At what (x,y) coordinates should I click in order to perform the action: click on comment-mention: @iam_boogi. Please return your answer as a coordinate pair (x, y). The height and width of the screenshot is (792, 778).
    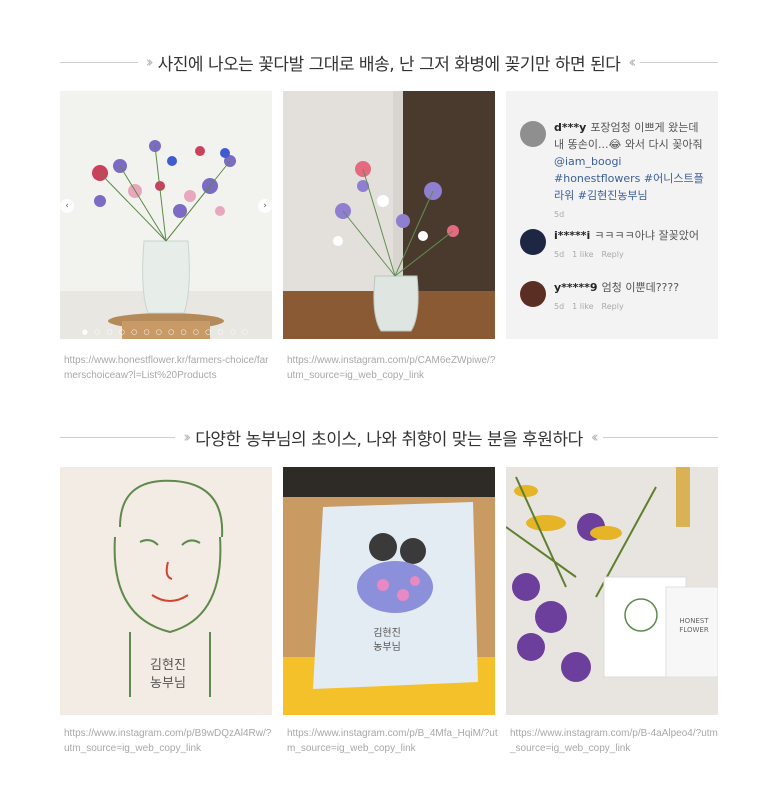
    Looking at the image, I should click on (588, 161).